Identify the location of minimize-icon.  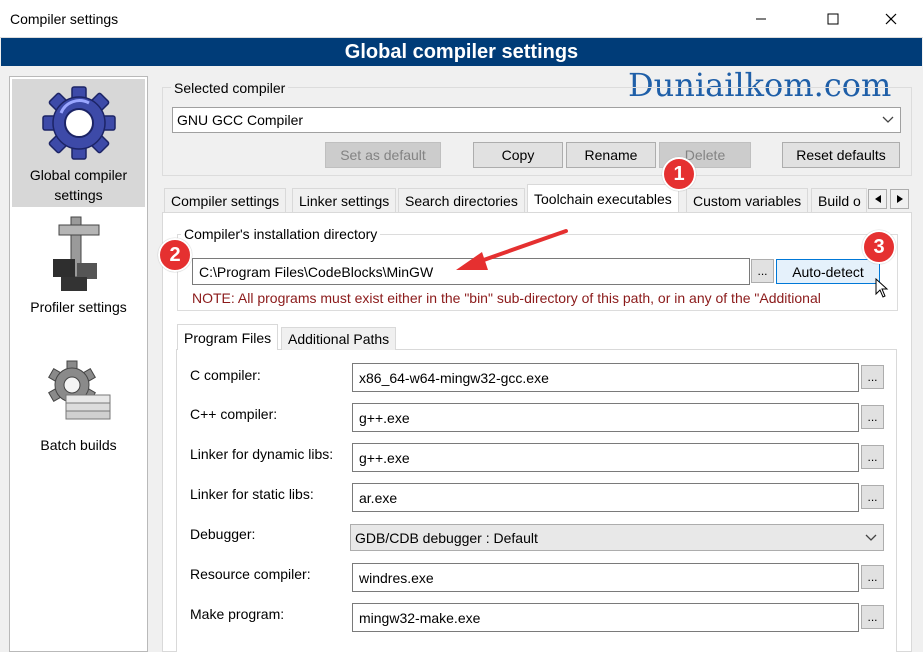
(761, 19).